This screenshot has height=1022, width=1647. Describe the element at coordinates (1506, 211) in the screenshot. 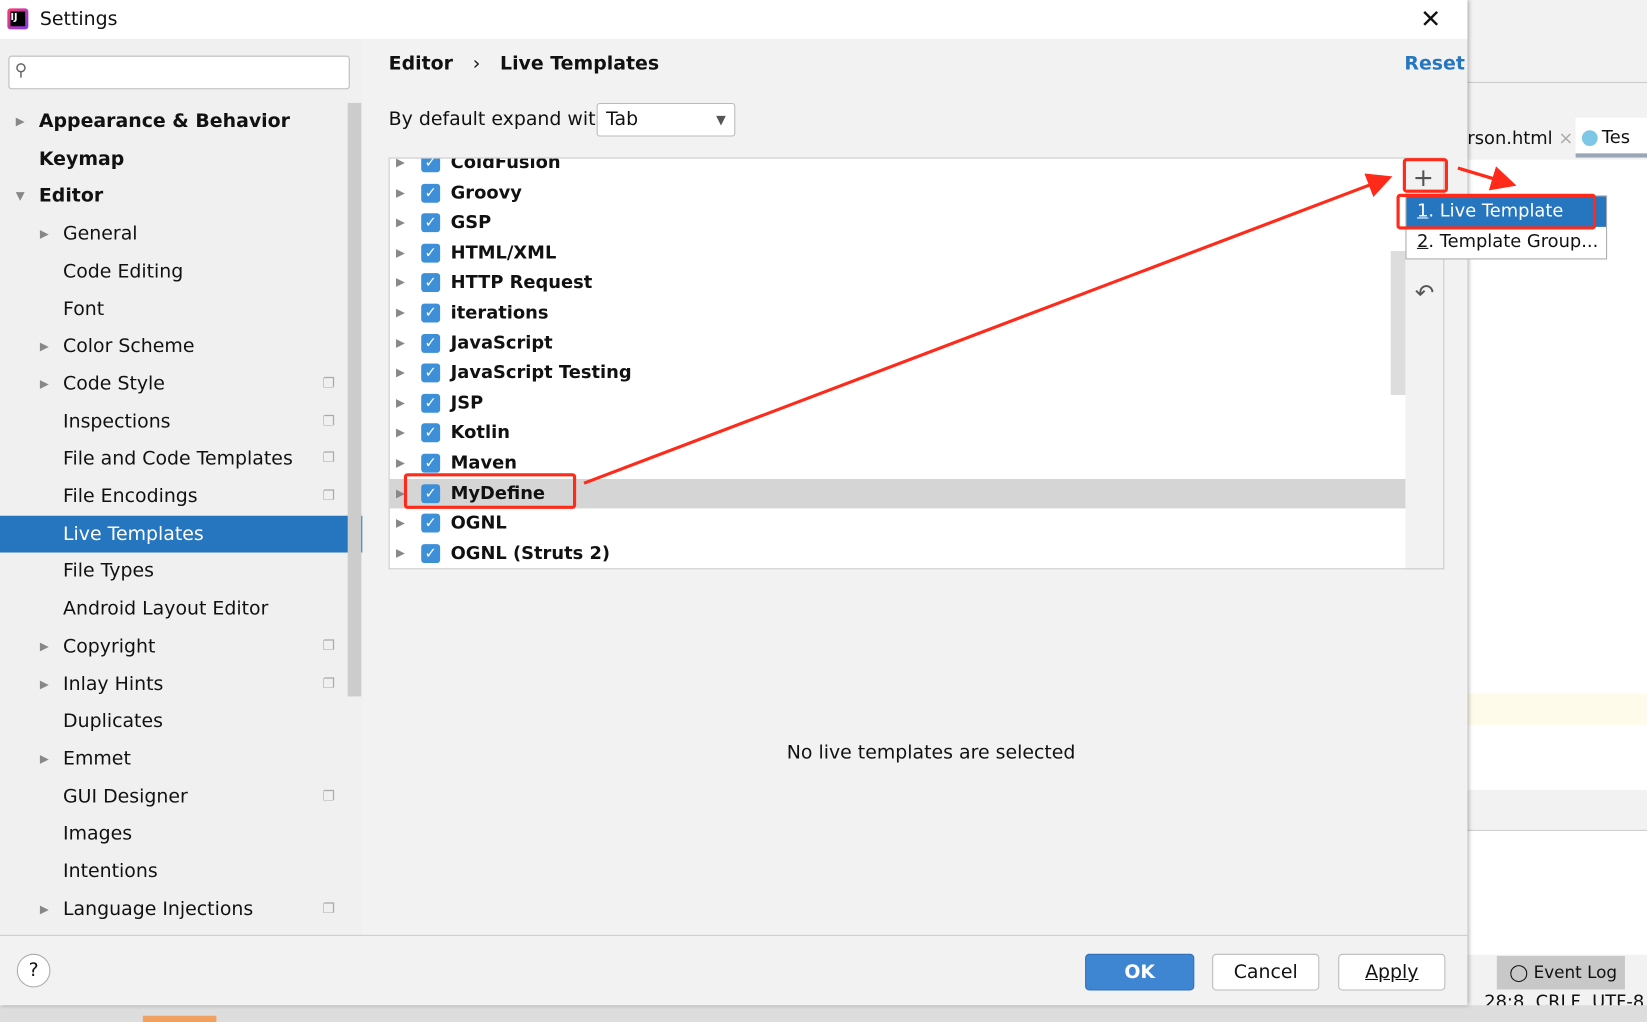

I see `menu-item-live-template: 1. Live Template` at that location.